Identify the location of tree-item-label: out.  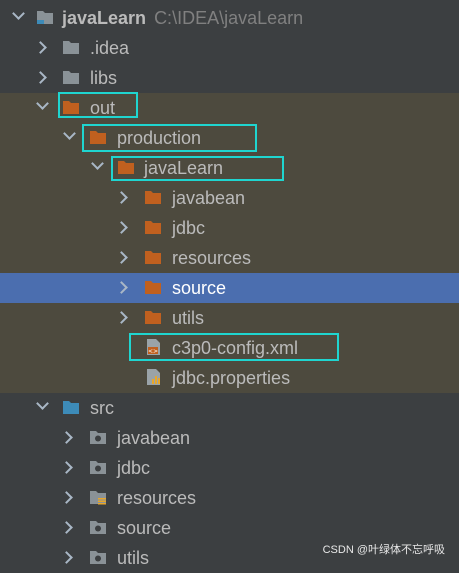
(103, 108).